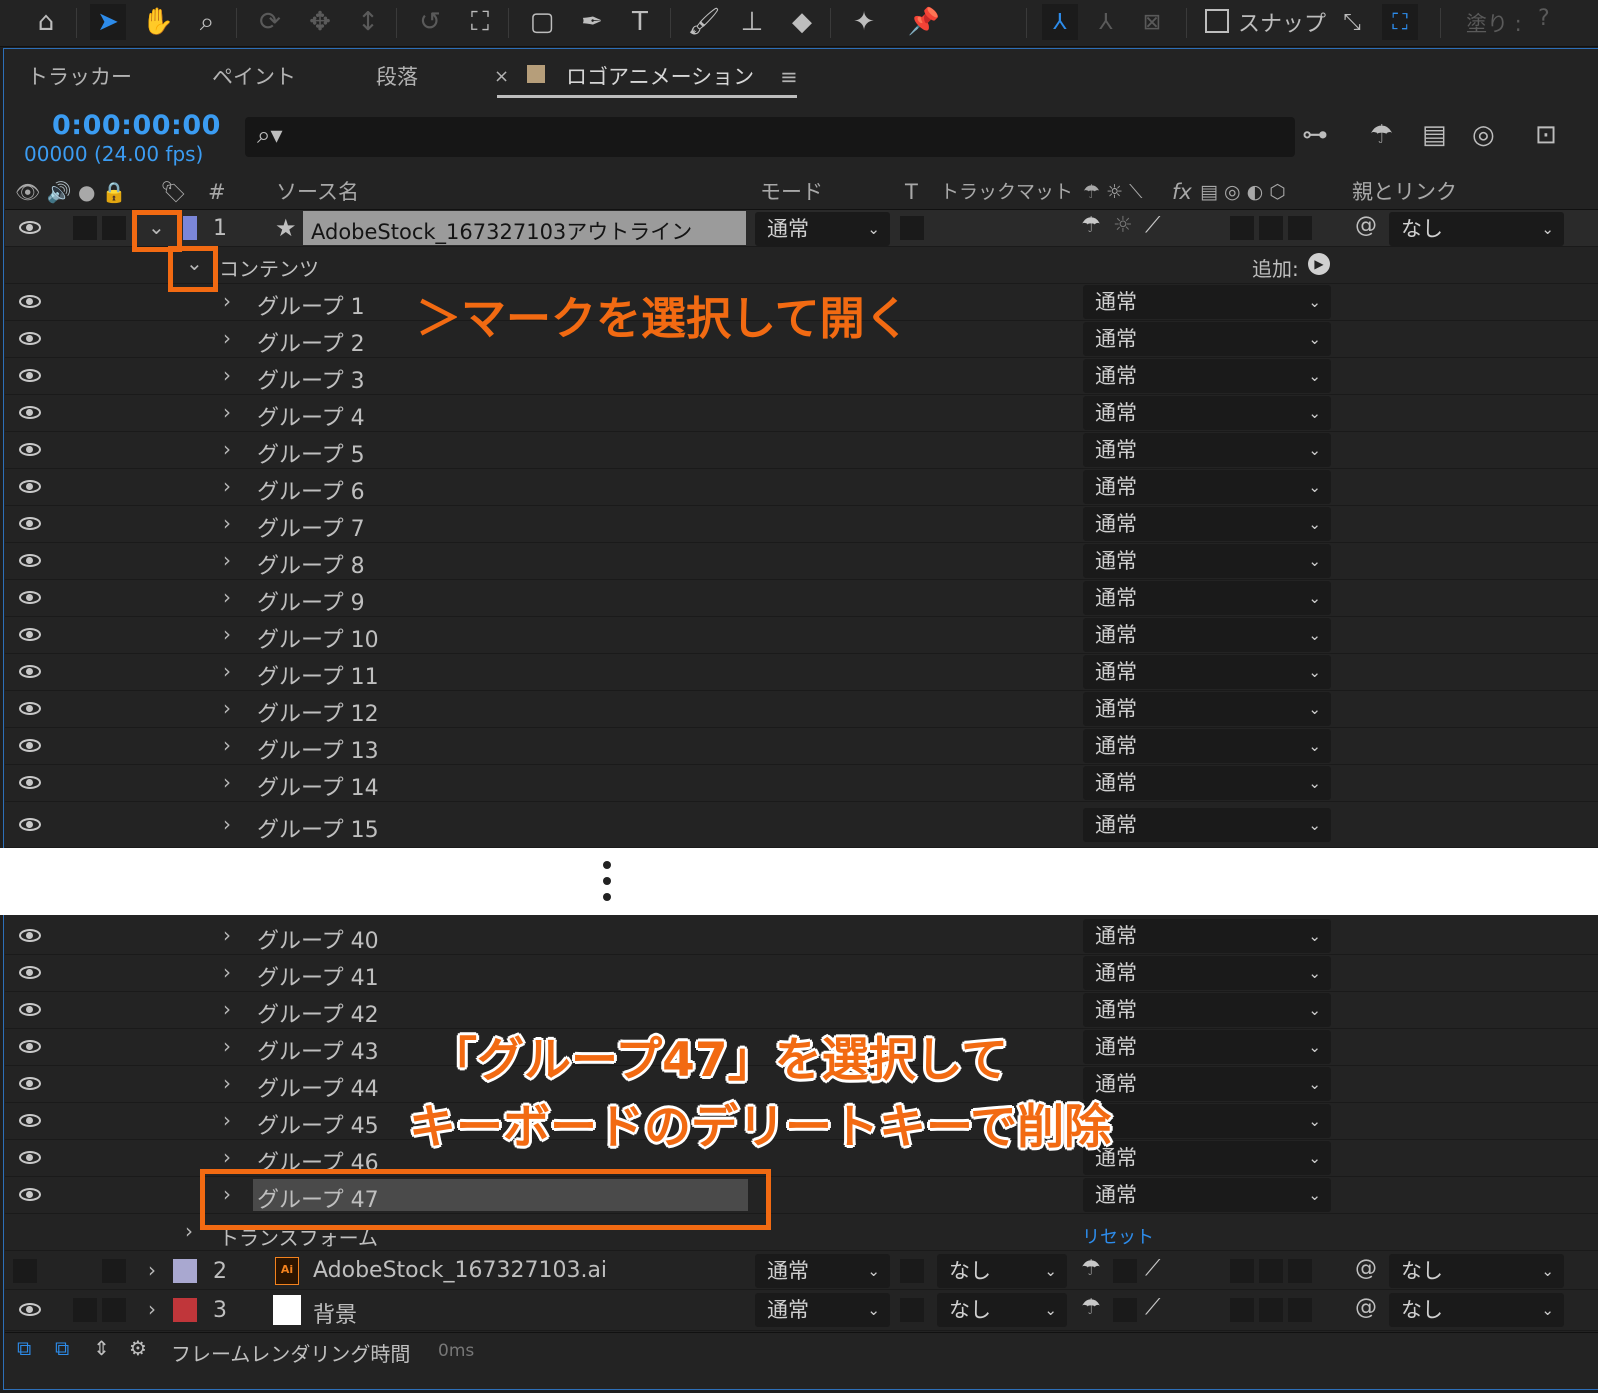 This screenshot has width=1598, height=1393. What do you see at coordinates (1546, 135) in the screenshot?
I see `graph-editor-icon: ⊡` at bounding box center [1546, 135].